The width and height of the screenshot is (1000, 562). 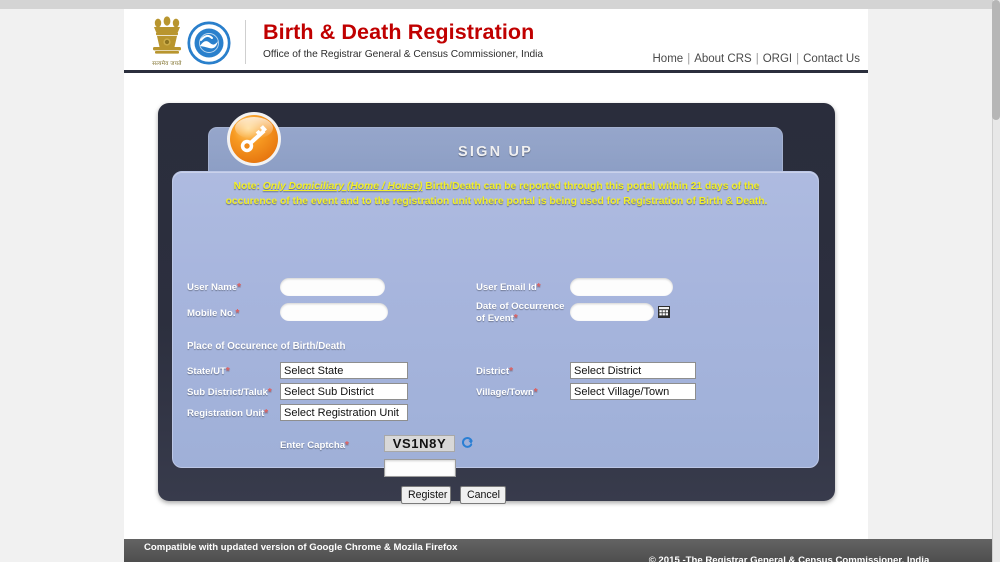 I want to click on sub-district-label-text: Sub District/Taluk, so click(x=227, y=392).